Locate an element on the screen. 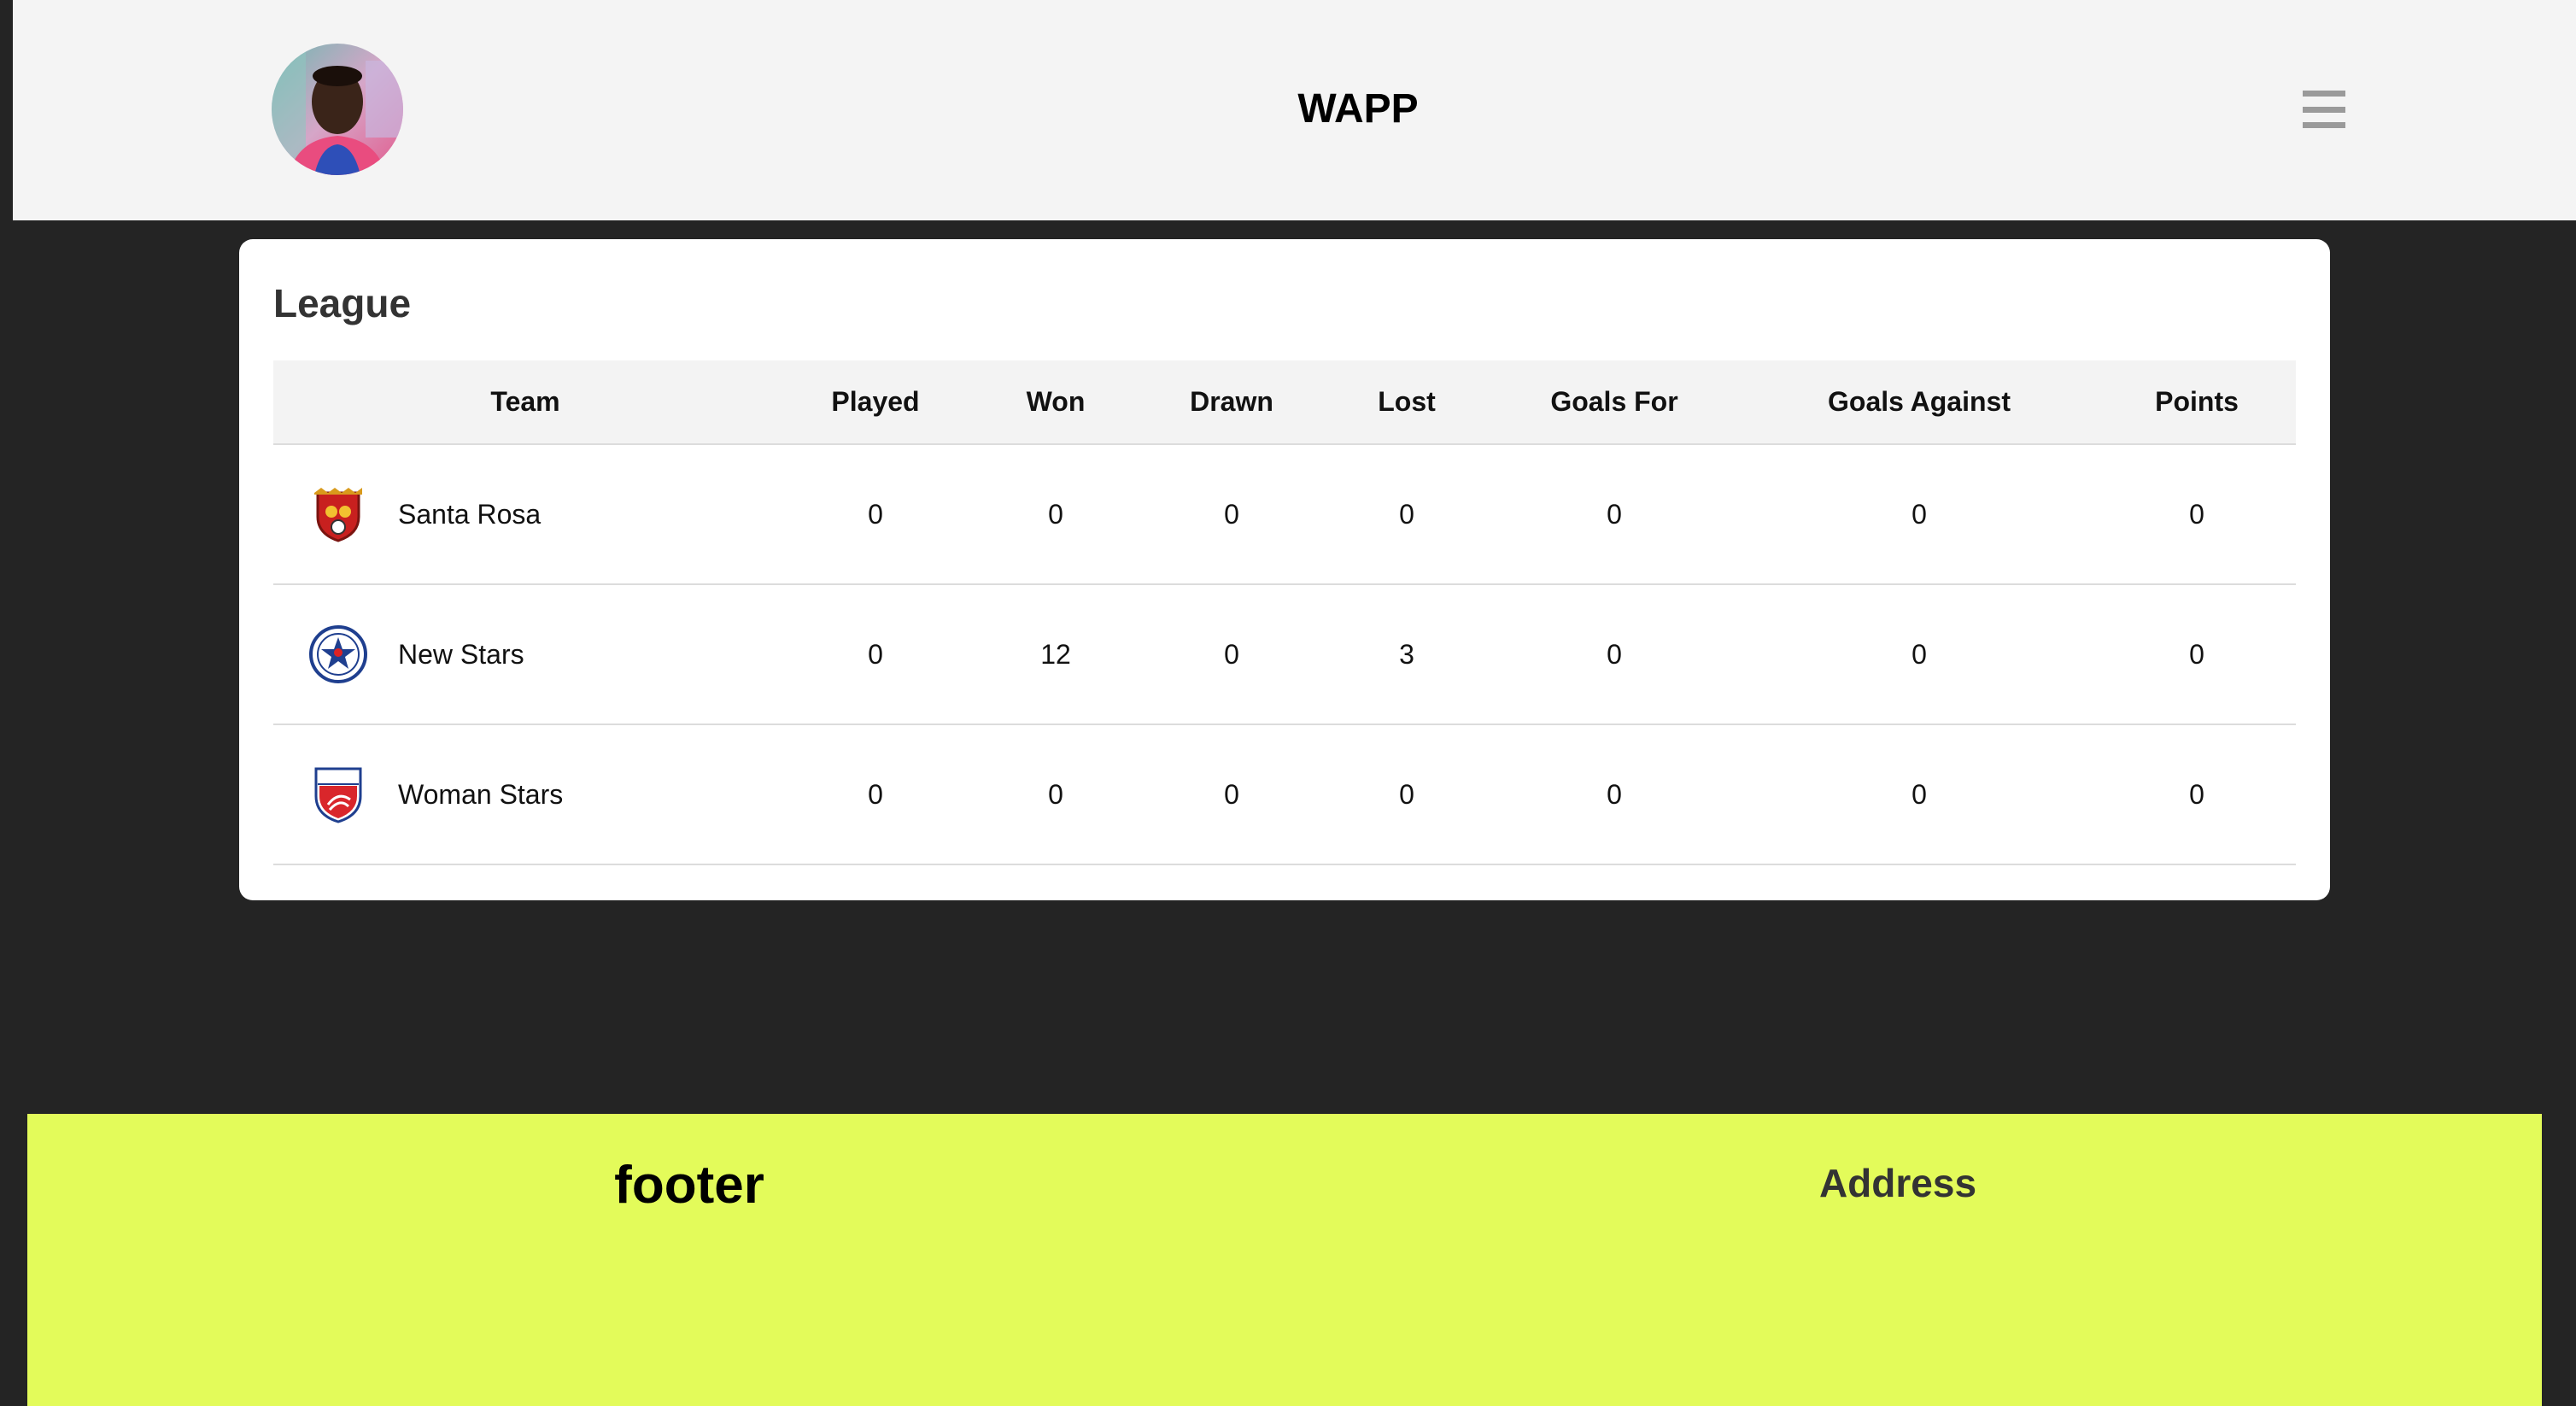 This screenshot has width=2576, height=1406. footer-title: footer is located at coordinates (689, 1185).